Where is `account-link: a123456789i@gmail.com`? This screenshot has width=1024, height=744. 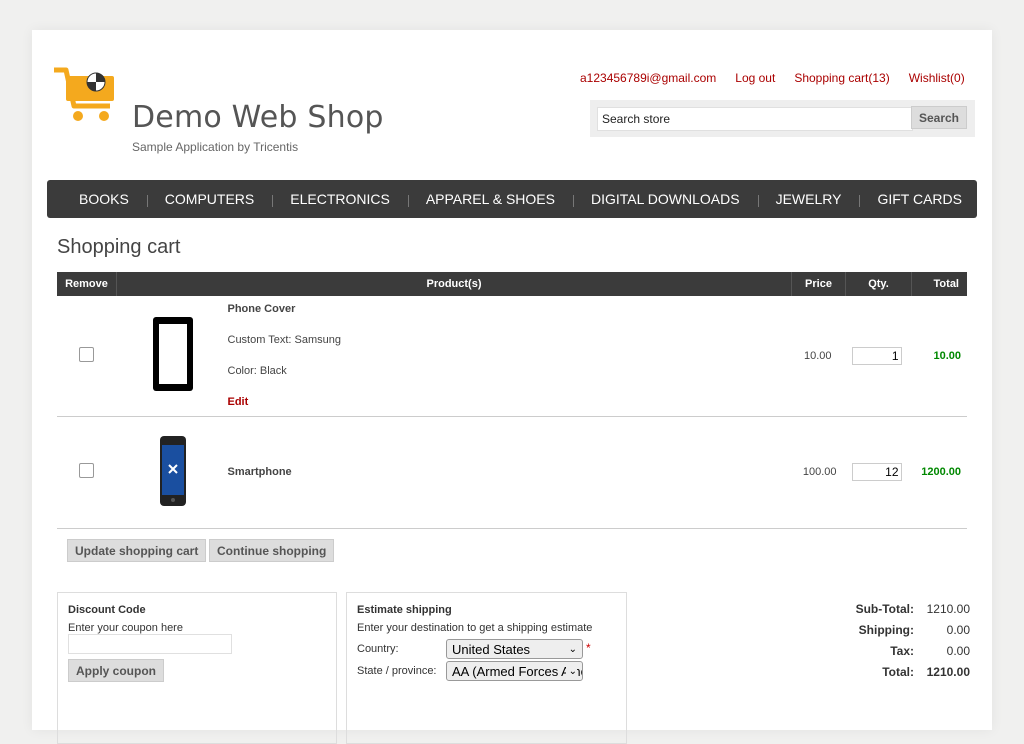 account-link: a123456789i@gmail.com is located at coordinates (648, 78).